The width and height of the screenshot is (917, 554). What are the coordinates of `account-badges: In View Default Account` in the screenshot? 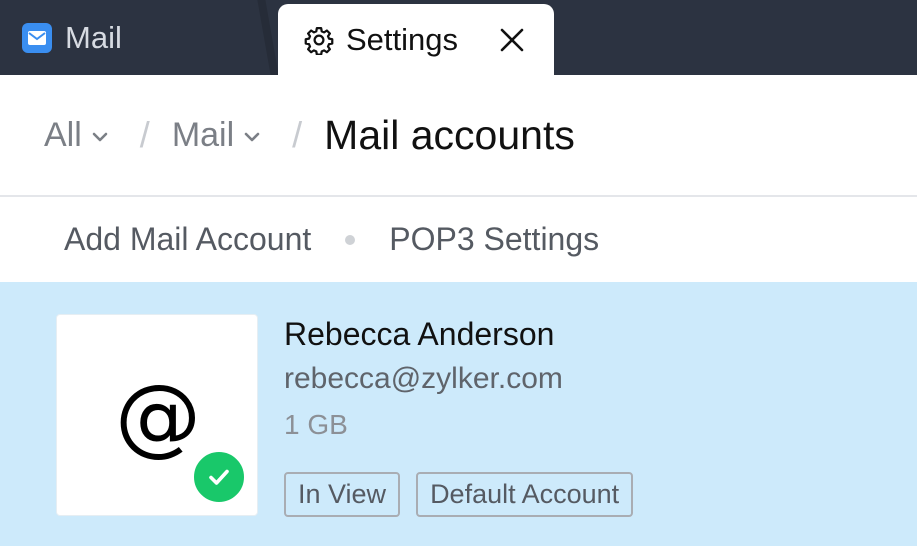 It's located at (466, 494).